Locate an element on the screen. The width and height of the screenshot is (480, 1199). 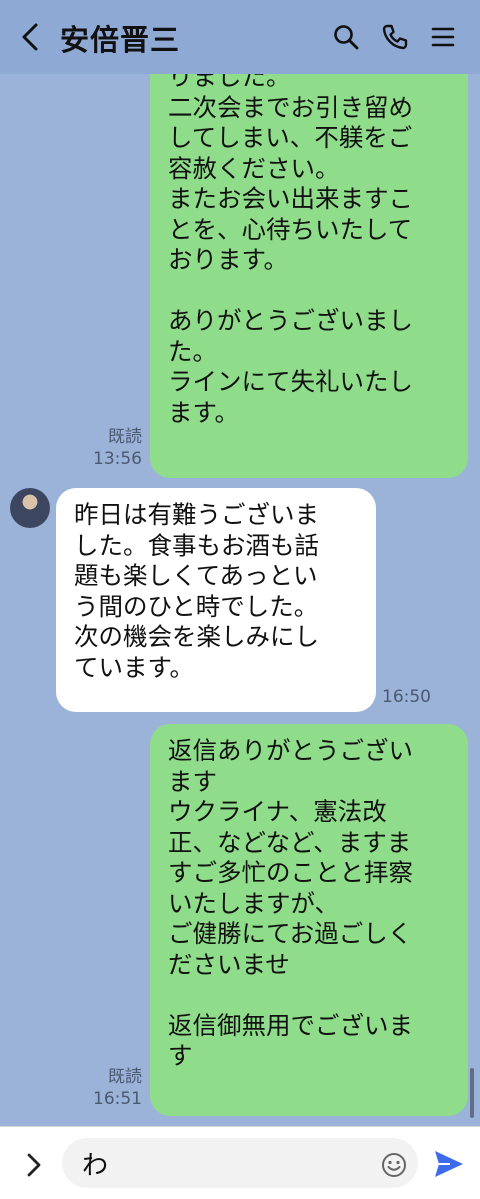
message-meta: 既読 16:51 is located at coordinates (114, 1088).